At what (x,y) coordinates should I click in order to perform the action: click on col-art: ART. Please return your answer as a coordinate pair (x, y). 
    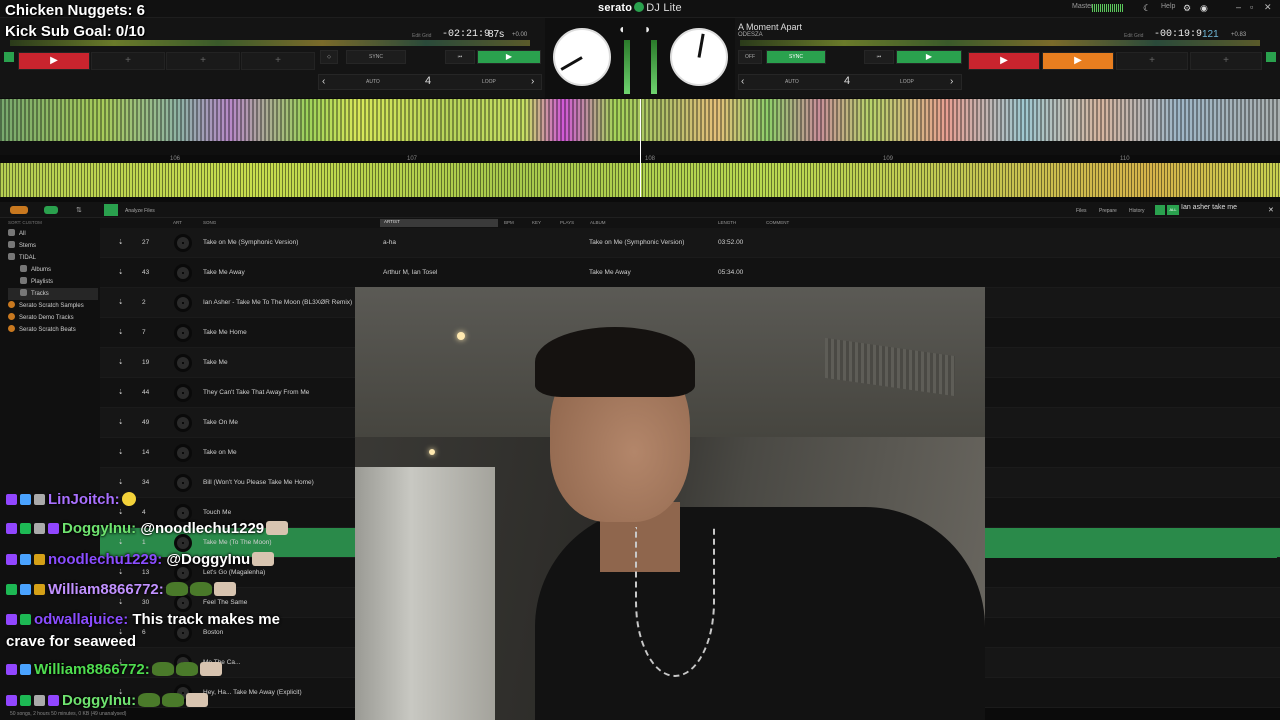
    Looking at the image, I should click on (177, 222).